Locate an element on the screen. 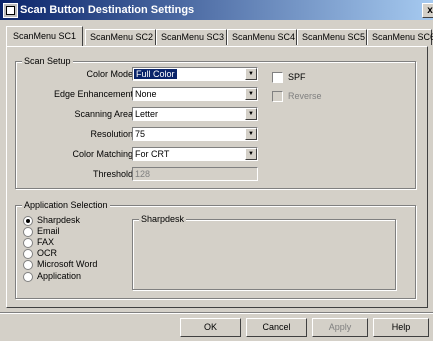  application-selection-label: Application Selection is located at coordinates (66, 205).